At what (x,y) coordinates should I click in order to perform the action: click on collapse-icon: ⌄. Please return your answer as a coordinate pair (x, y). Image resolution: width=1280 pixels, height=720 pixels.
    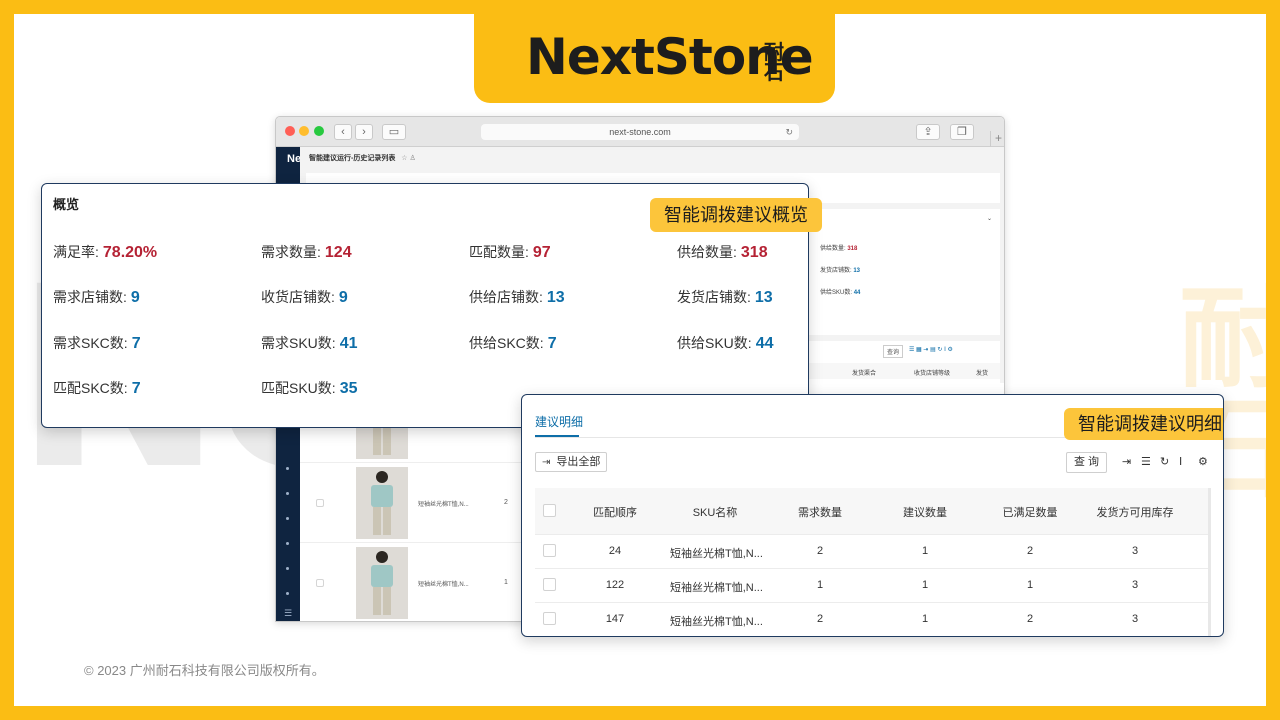
    Looking at the image, I should click on (989, 218).